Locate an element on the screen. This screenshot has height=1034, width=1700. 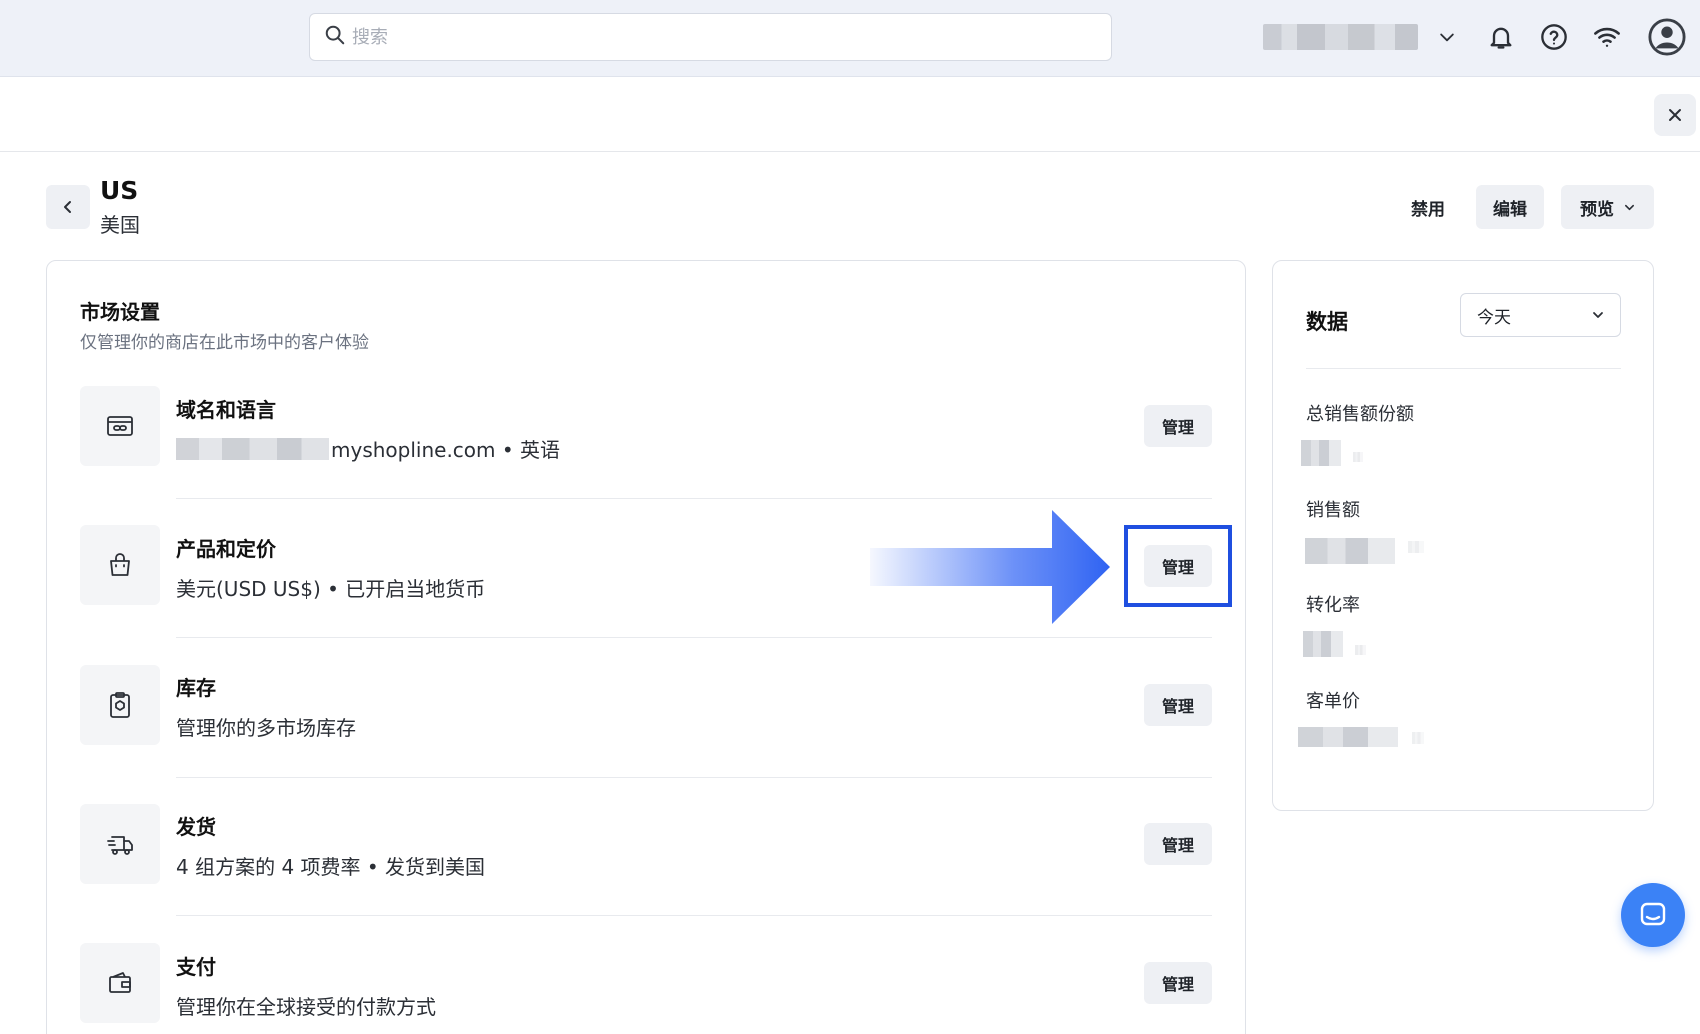
data-title: 数据 is located at coordinates (1327, 322).